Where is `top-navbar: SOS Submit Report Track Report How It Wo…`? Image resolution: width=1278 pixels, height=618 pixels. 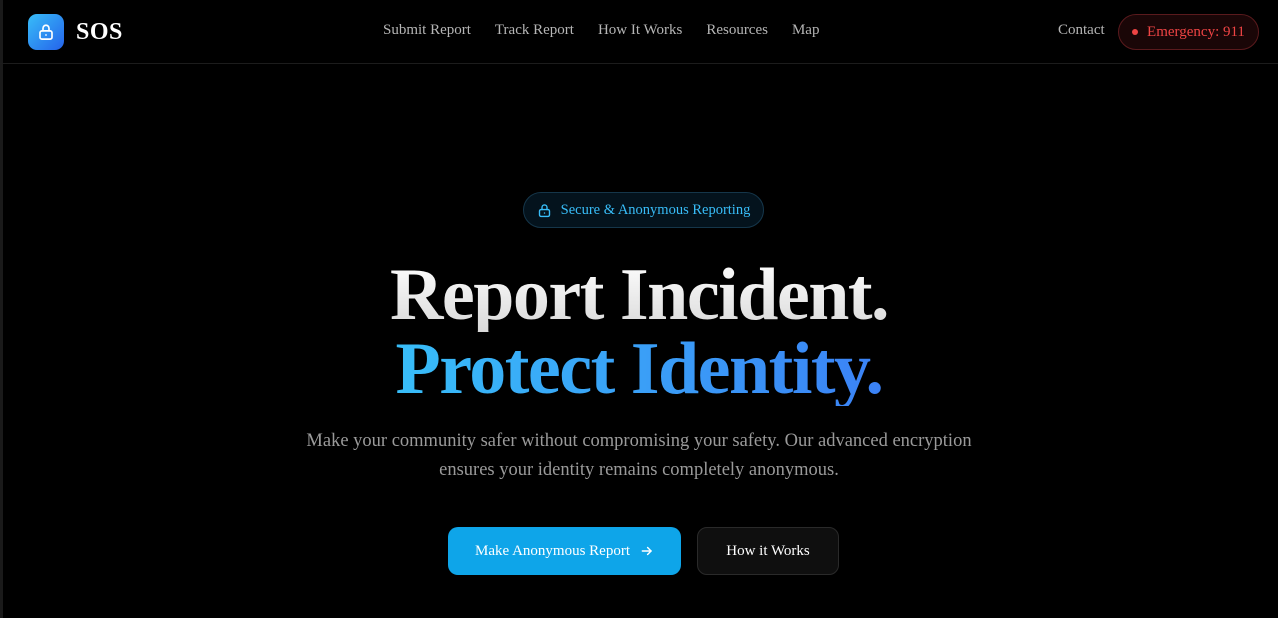 top-navbar: SOS Submit Report Track Report How It Wo… is located at coordinates (639, 32).